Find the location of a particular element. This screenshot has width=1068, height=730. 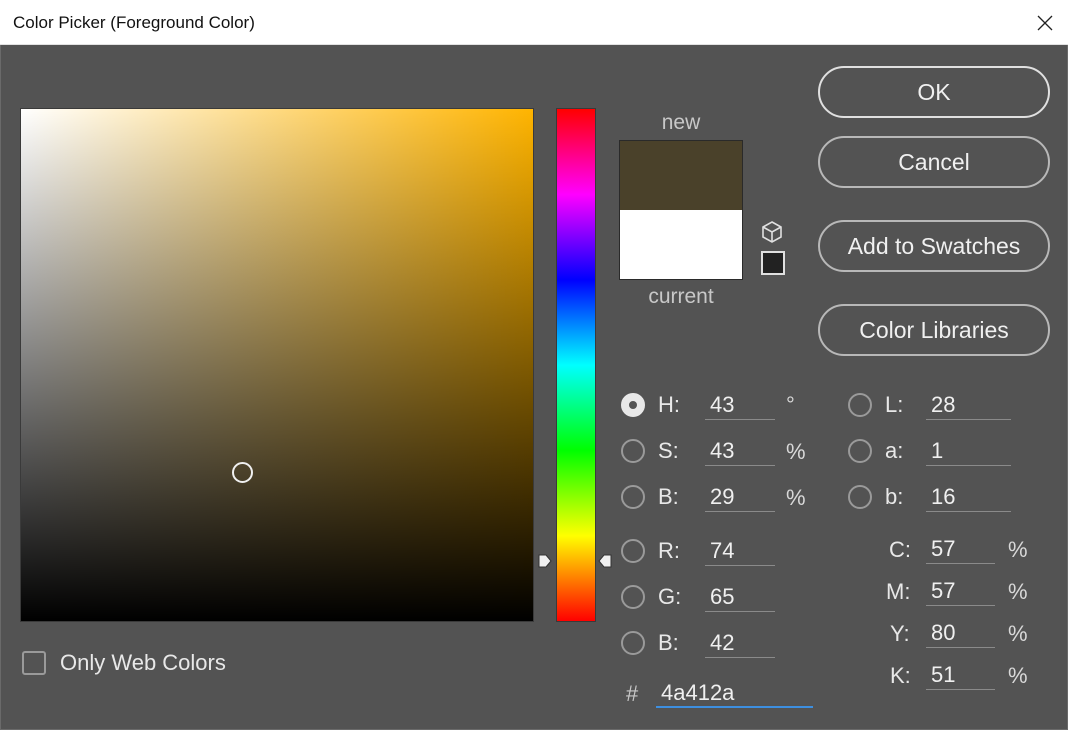

color-libraries-button: Color Libraries is located at coordinates (934, 330).